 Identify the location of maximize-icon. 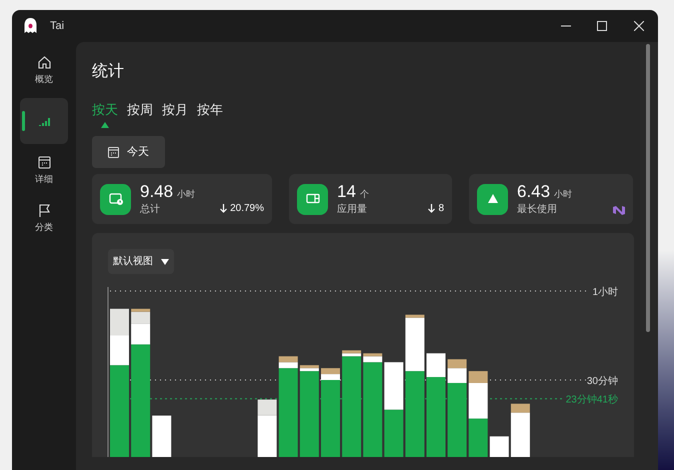
(602, 26).